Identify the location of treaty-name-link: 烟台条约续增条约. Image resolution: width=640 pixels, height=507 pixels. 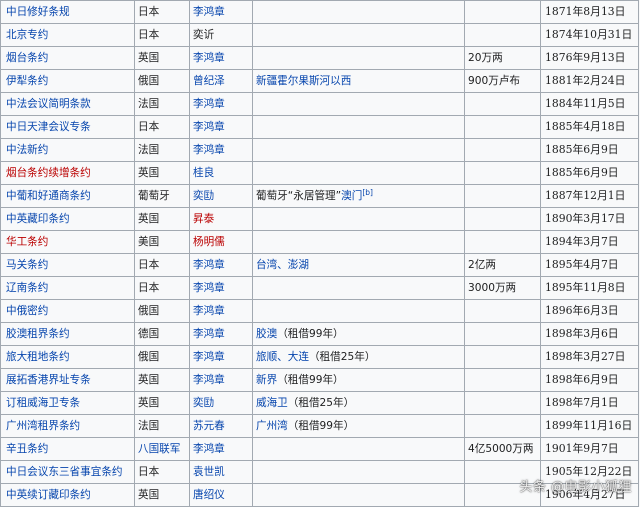
(48, 173).